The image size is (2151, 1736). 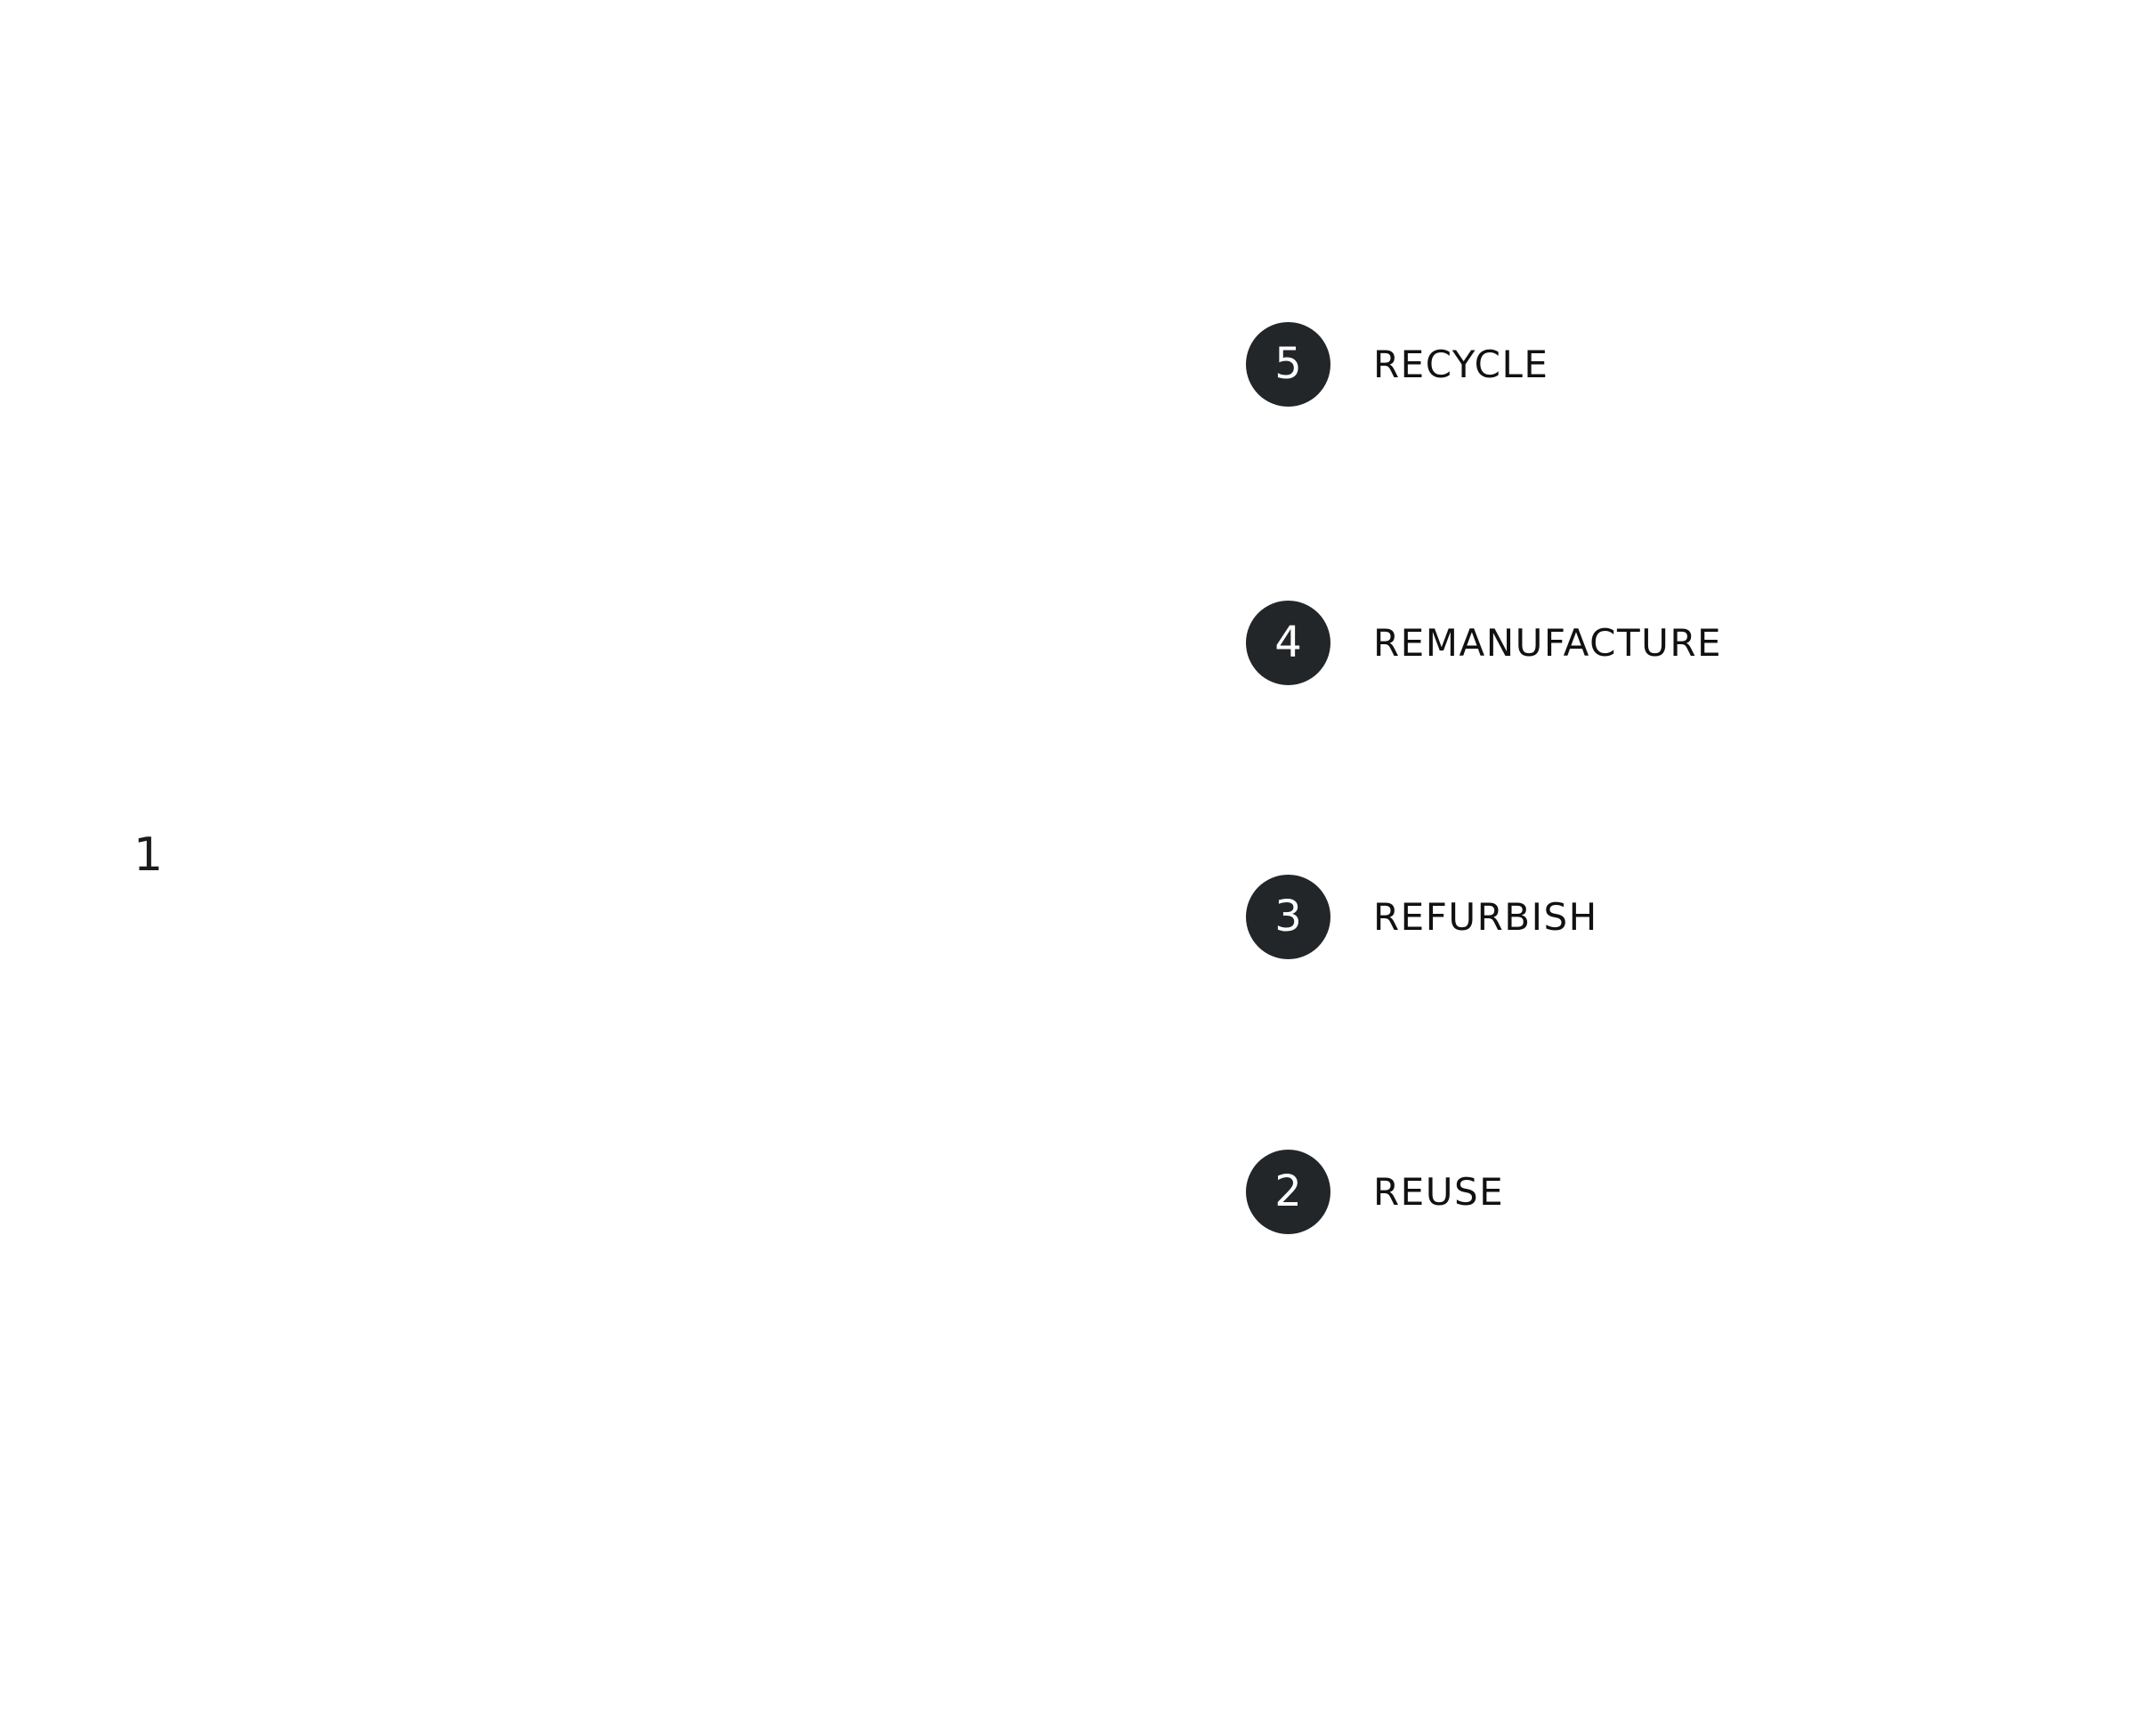 I want to click on step-refurbish: 3 REFURBISH, so click(x=1422, y=916).